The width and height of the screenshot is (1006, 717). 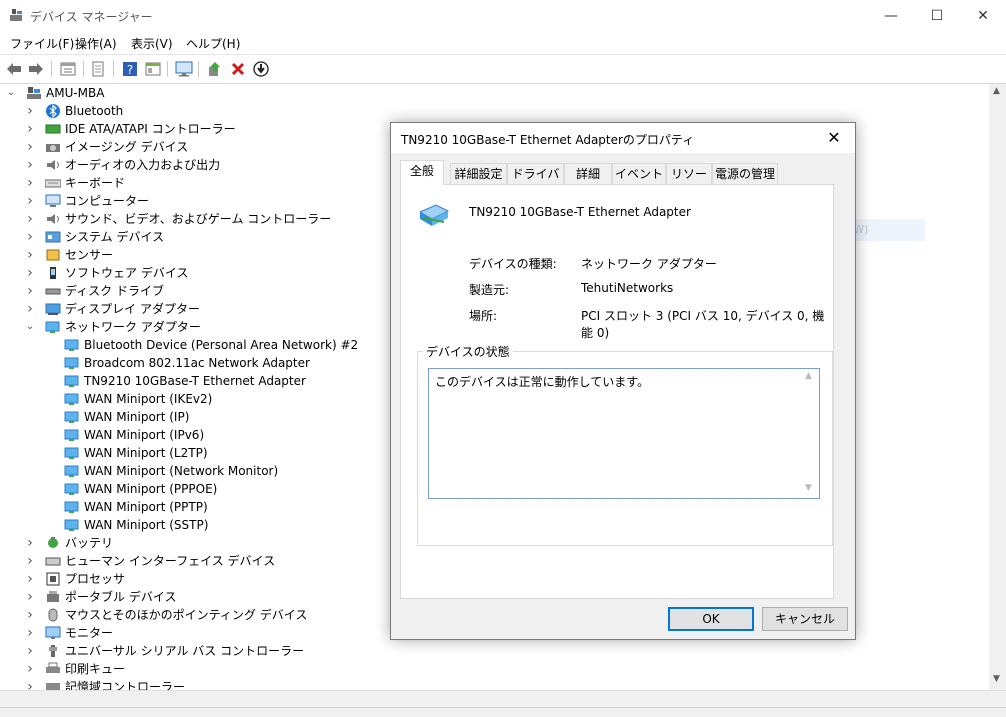 I want to click on keyboard-icon, so click(x=53, y=183).